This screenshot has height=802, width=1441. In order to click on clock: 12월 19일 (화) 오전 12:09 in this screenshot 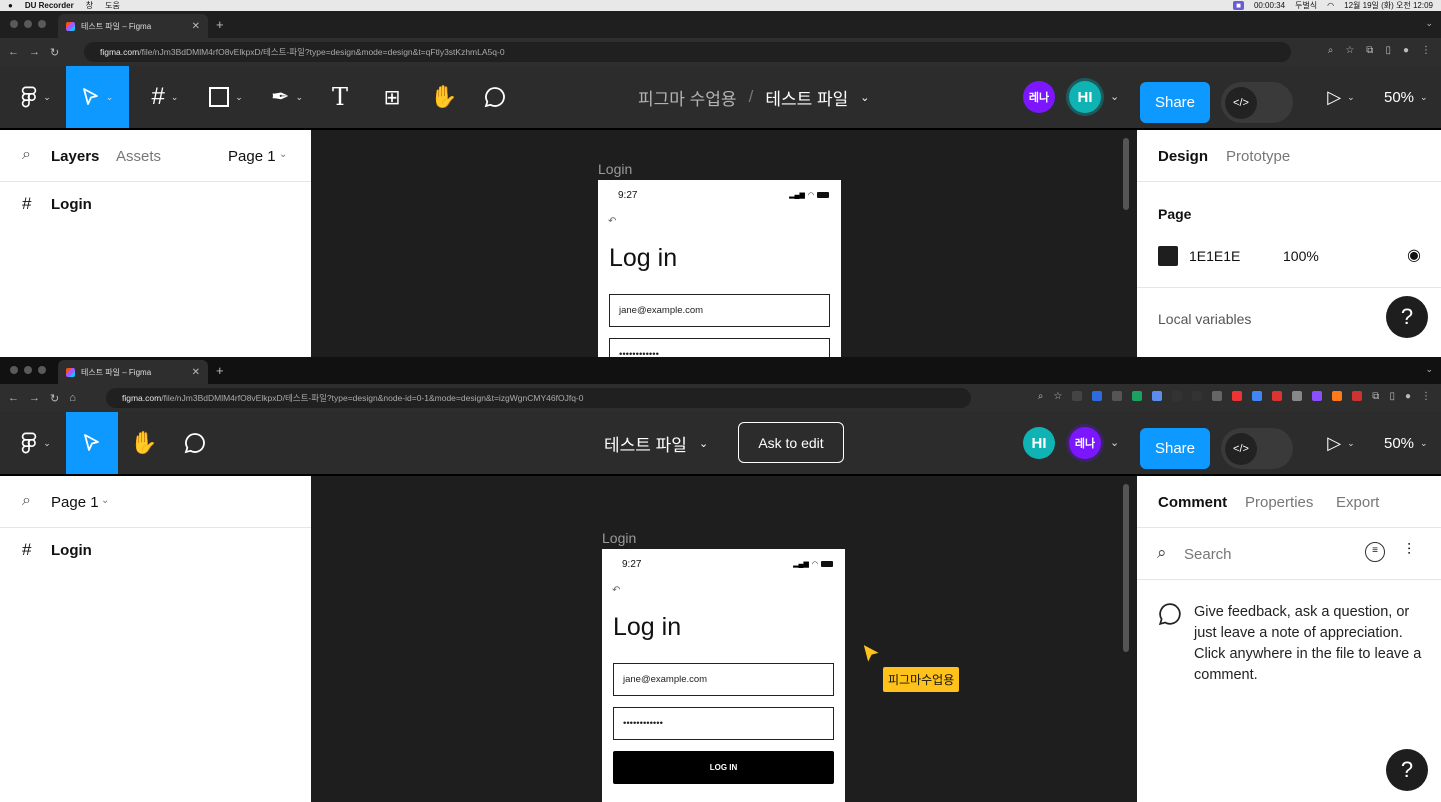, I will do `click(1388, 5)`.